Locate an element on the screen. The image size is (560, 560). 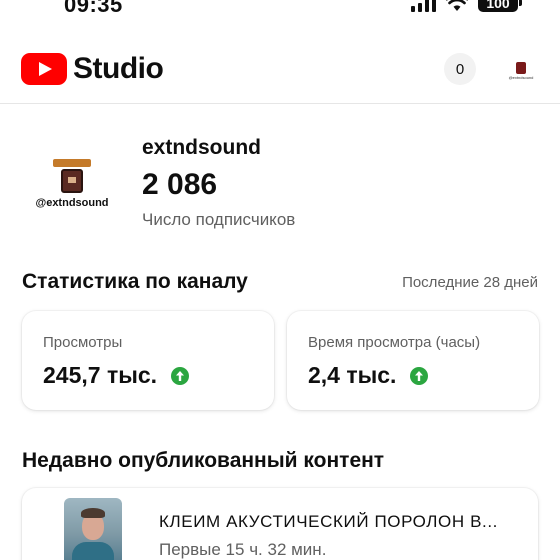
cellular-signal-icon is located at coordinates (423, 6).